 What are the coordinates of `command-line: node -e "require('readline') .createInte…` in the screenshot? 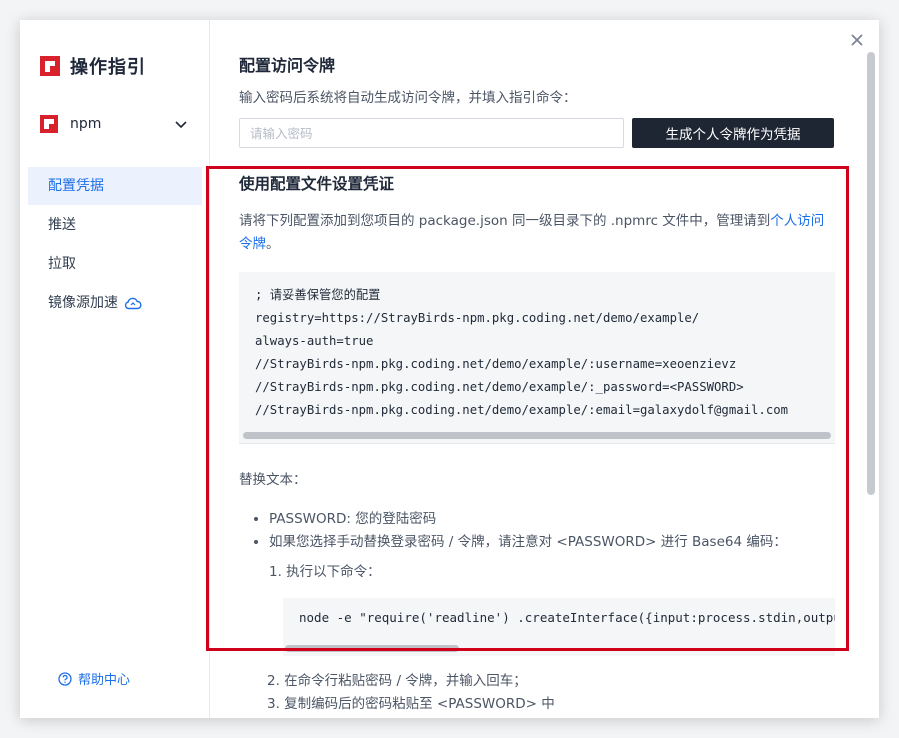 It's located at (567, 617).